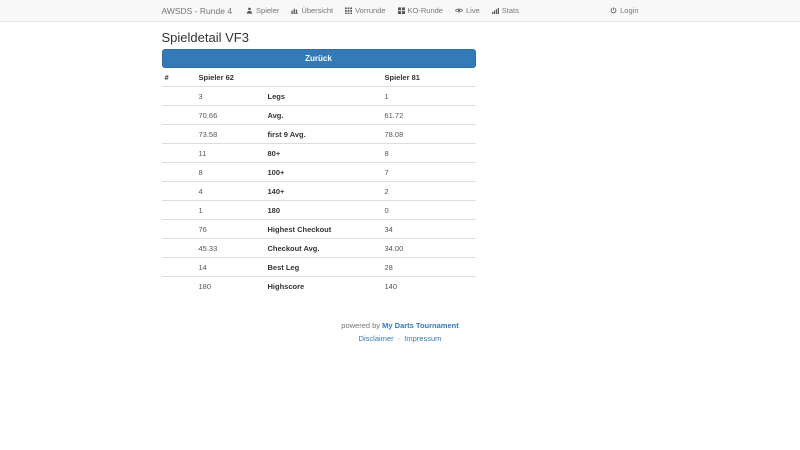 This screenshot has height=450, width=800. What do you see at coordinates (323, 172) in the screenshot?
I see `stat-label: 100+` at bounding box center [323, 172].